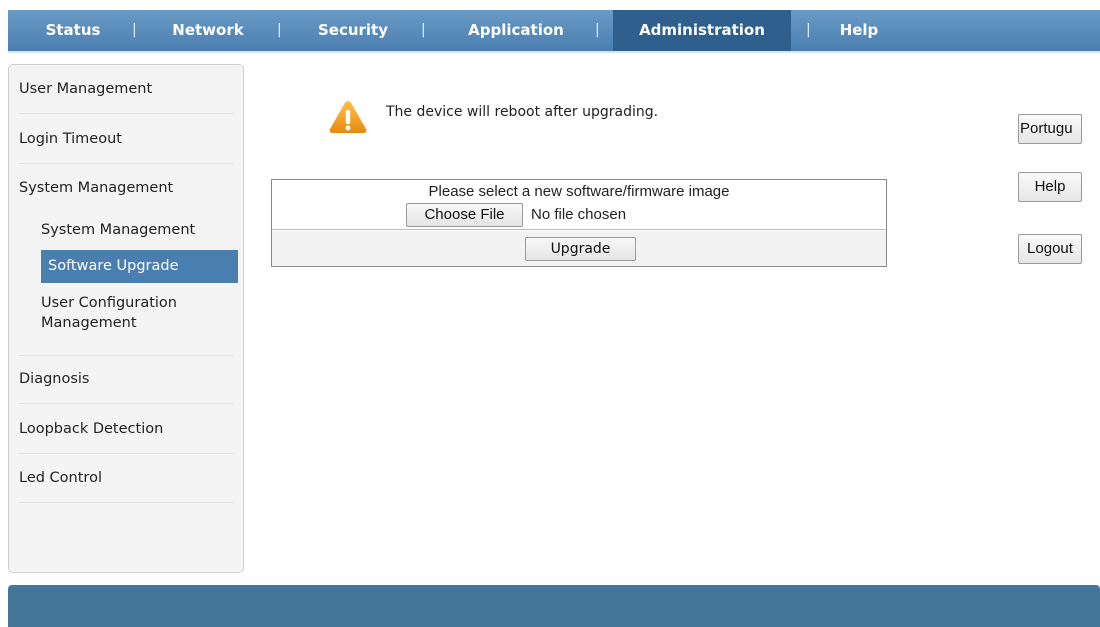 This screenshot has height=627, width=1100. I want to click on nav-tab-status: Status, so click(73, 30).